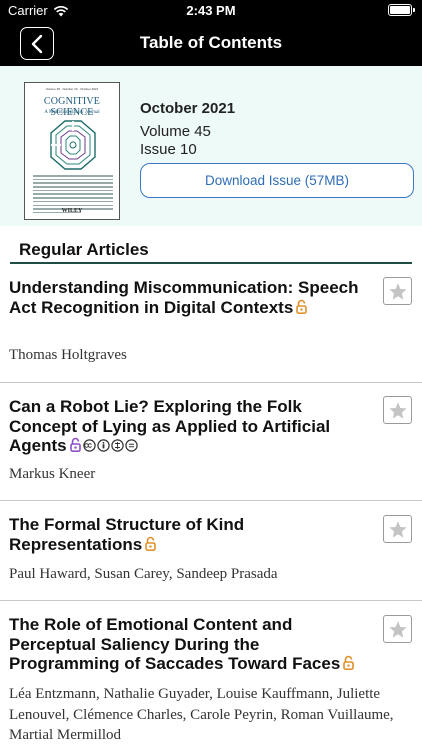 Image resolution: width=422 pixels, height=750 pixels. Describe the element at coordinates (72, 89) in the screenshot. I see `cover-issue-line: Volume 45 · Number 10 · October 2021` at that location.